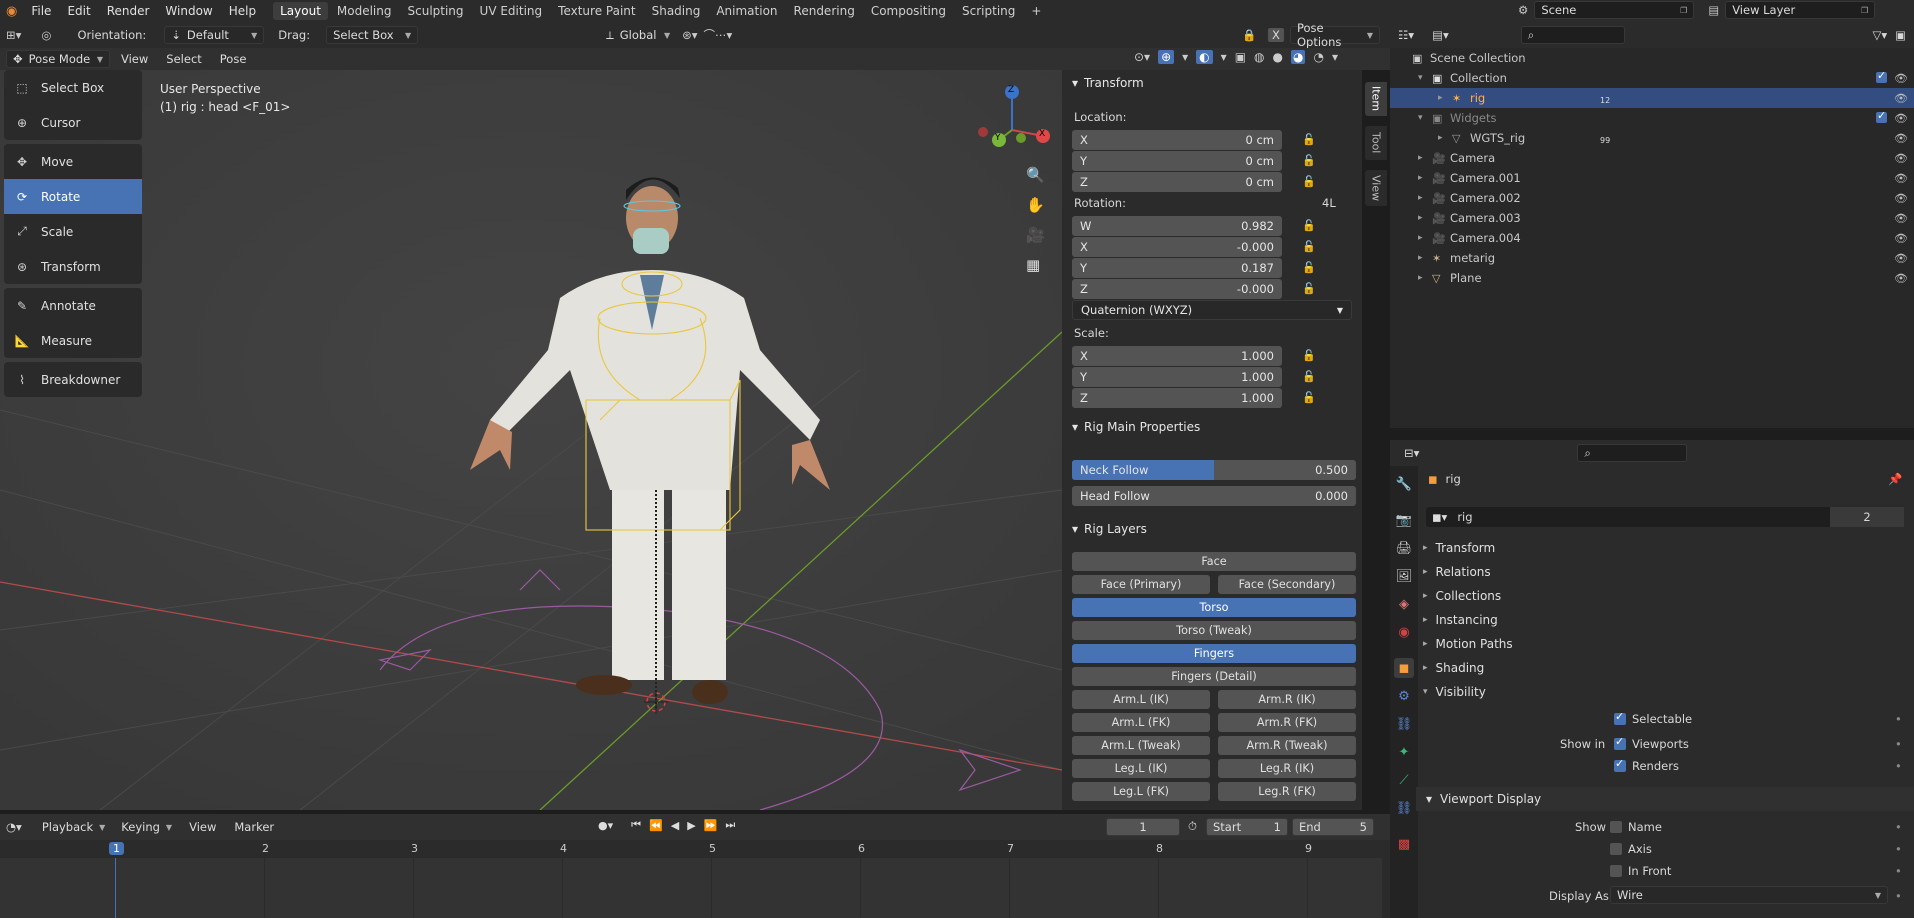  I want to click on menu-pose: Pose, so click(233, 59).